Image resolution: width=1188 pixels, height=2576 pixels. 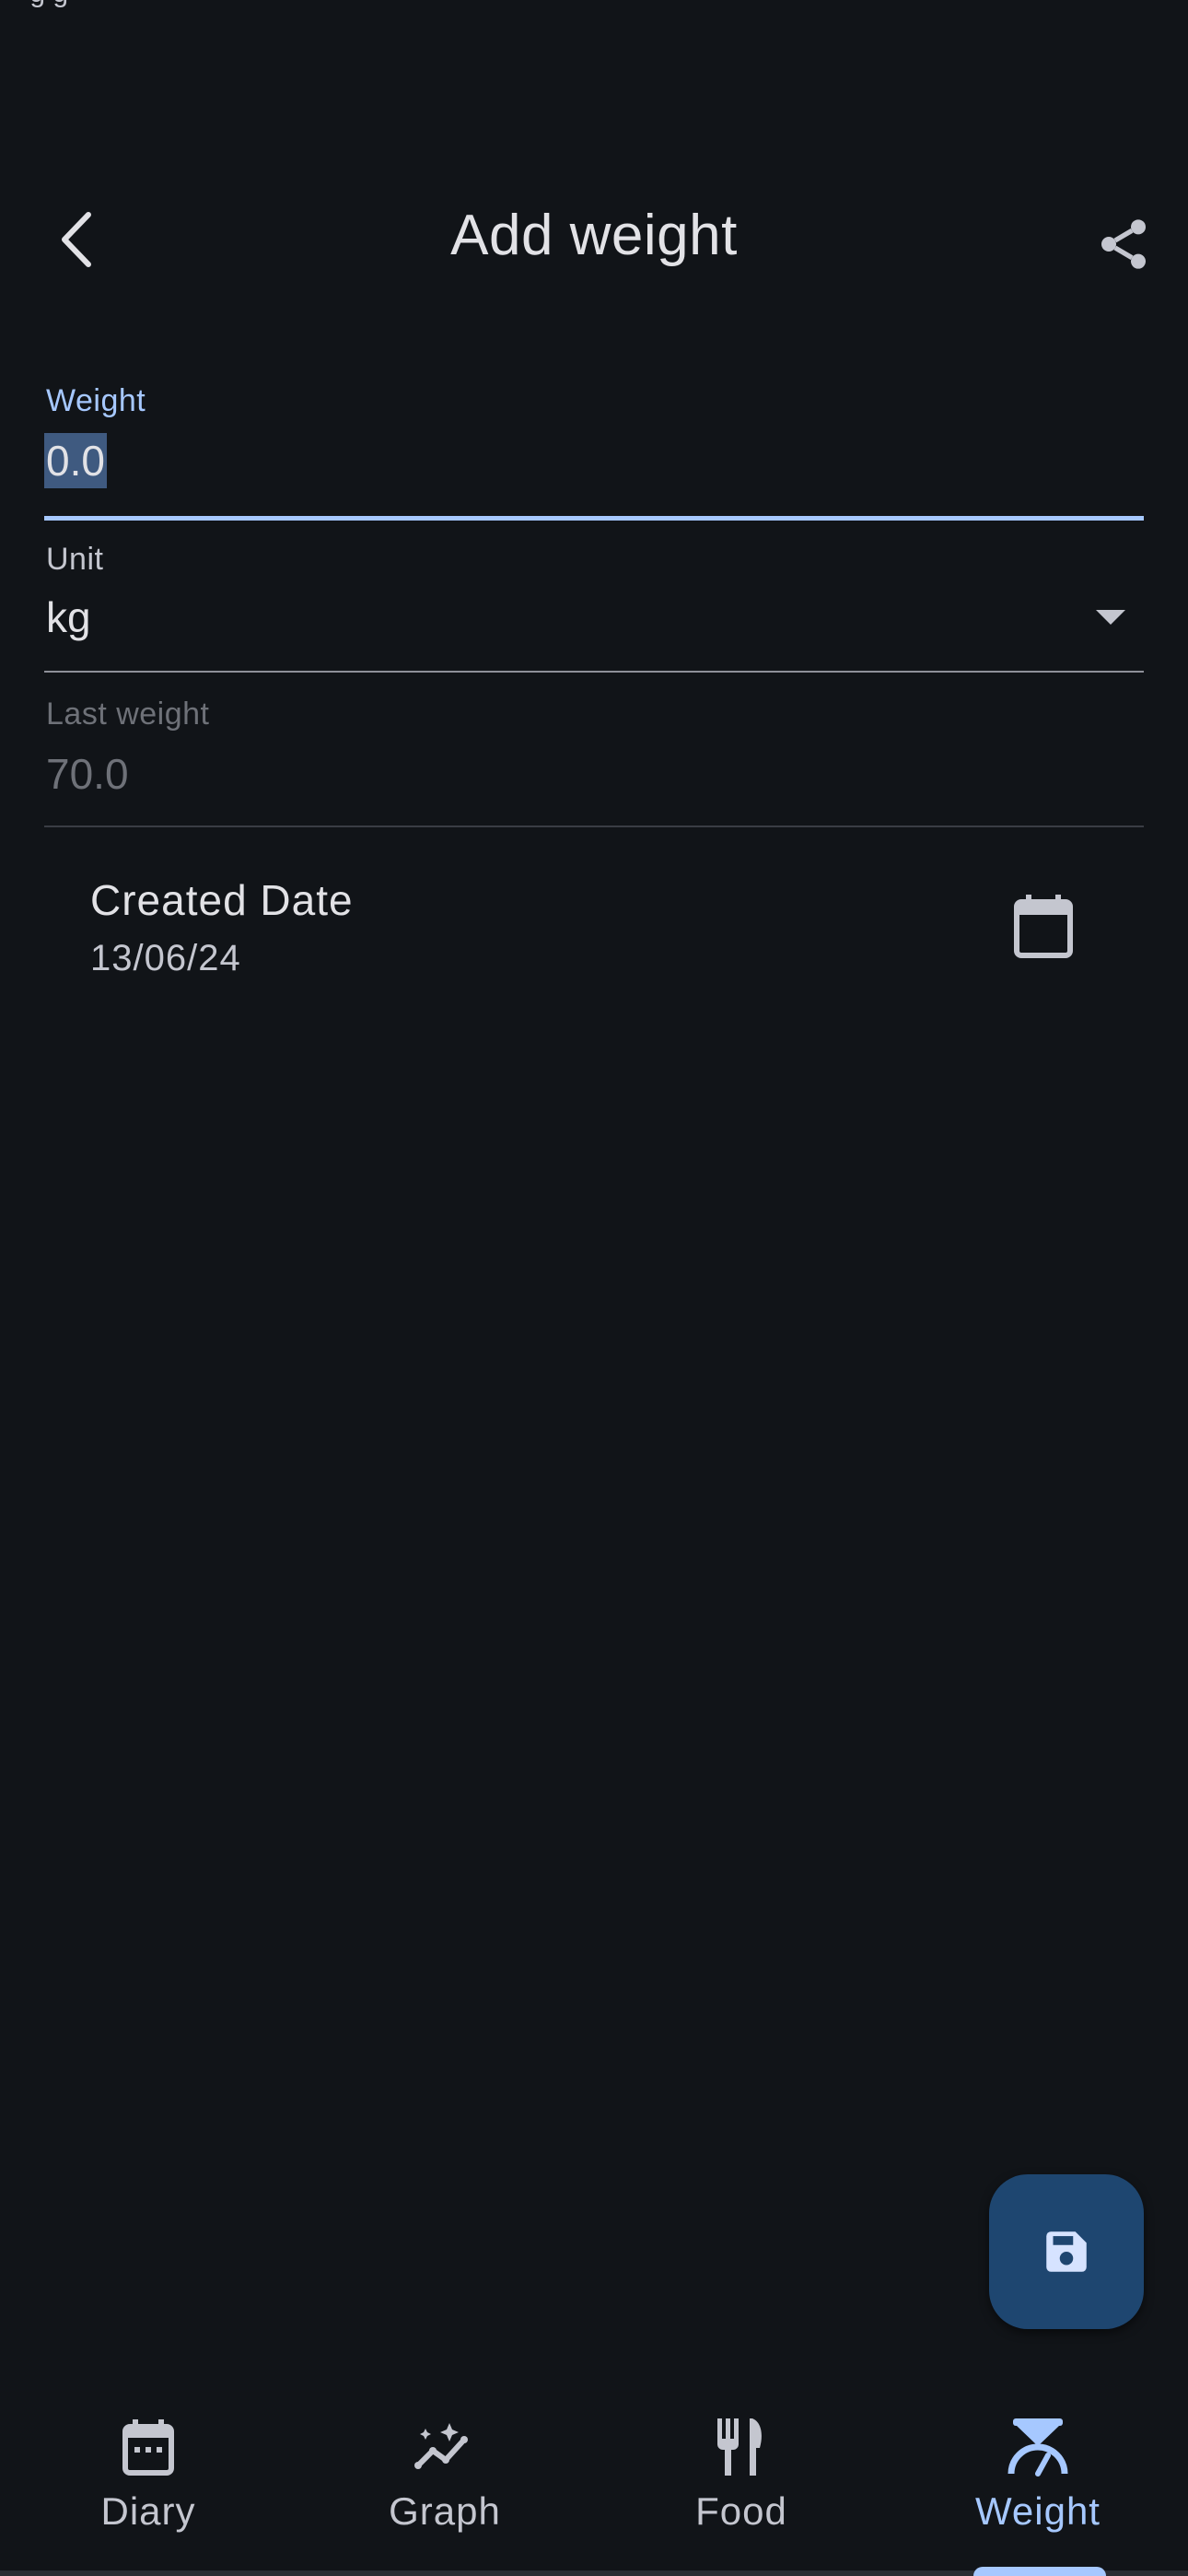 I want to click on last-weight-label: Last weight, so click(x=128, y=714).